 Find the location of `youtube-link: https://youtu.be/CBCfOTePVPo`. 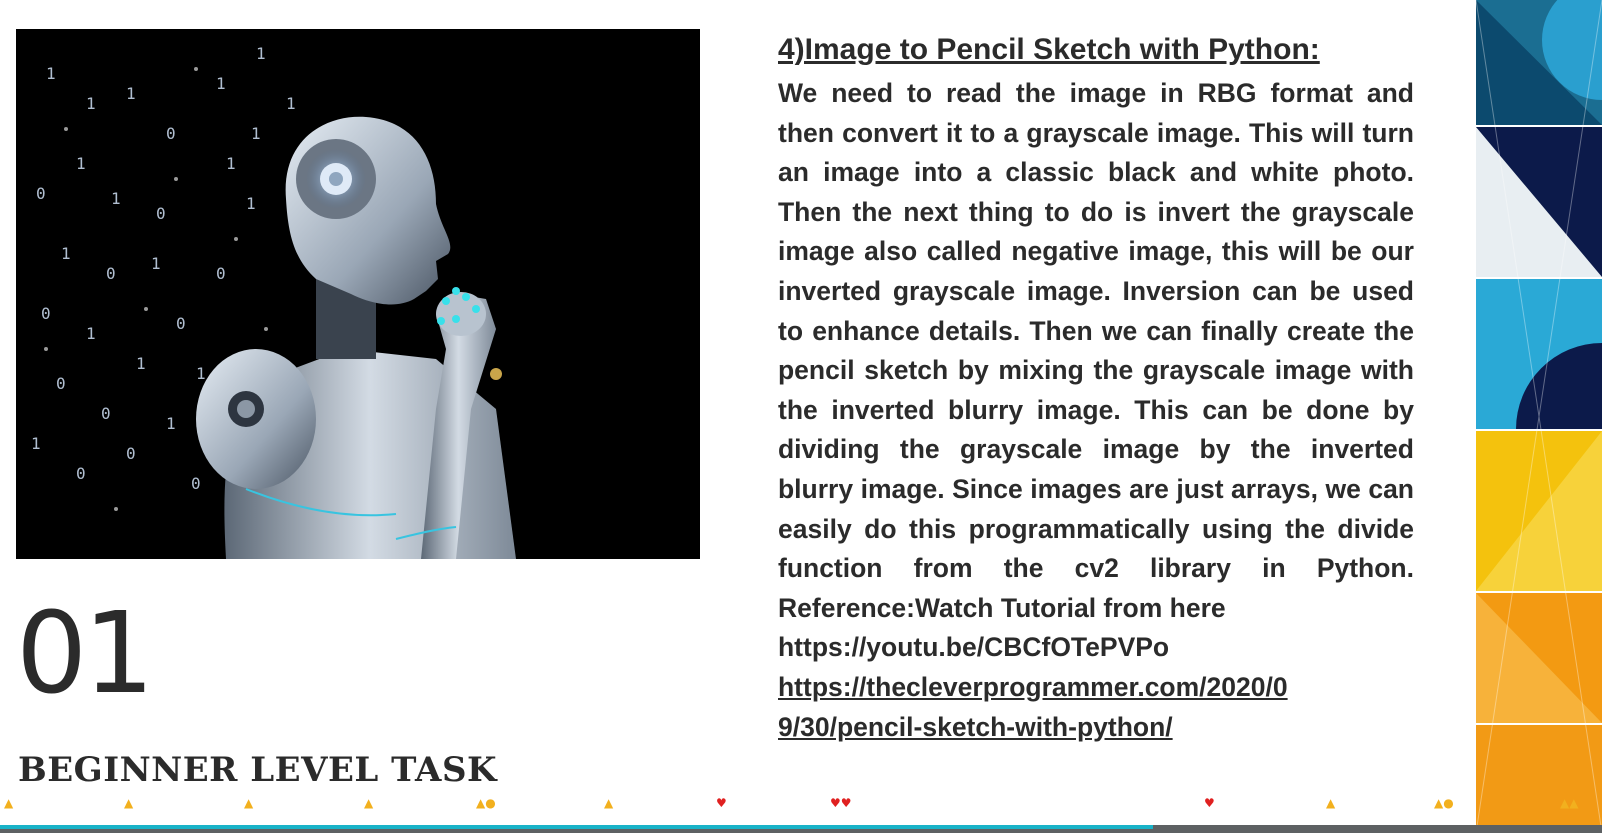

youtube-link: https://youtu.be/CBCfOTePVPo is located at coordinates (1096, 648).